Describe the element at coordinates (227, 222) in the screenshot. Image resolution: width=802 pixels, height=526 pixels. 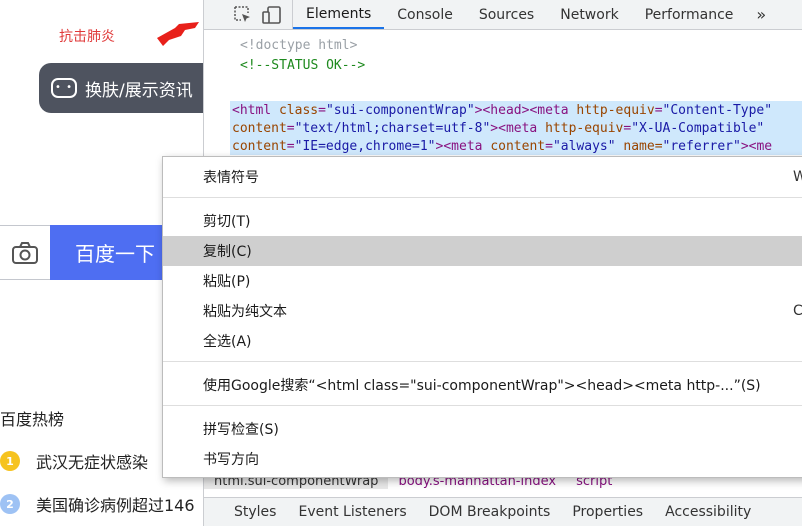
I see `menu-item-label: 剪切(T)` at that location.